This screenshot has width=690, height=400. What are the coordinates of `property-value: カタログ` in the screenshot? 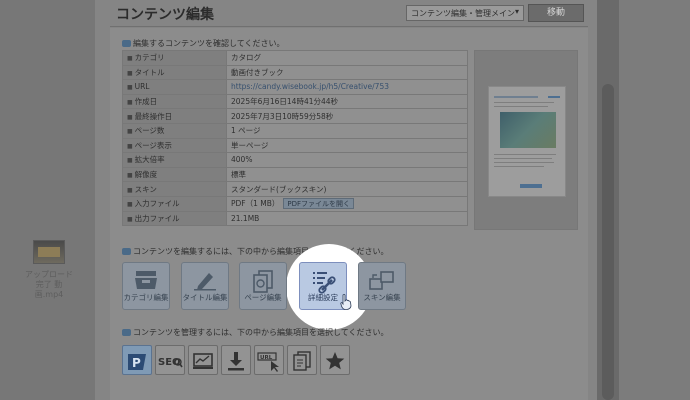 It's located at (347, 58).